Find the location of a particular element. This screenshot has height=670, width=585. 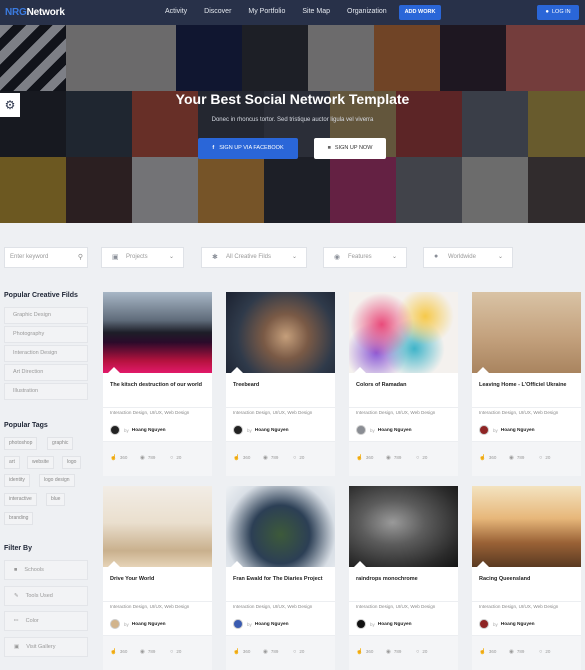

tag-item: logo design is located at coordinates (57, 480).